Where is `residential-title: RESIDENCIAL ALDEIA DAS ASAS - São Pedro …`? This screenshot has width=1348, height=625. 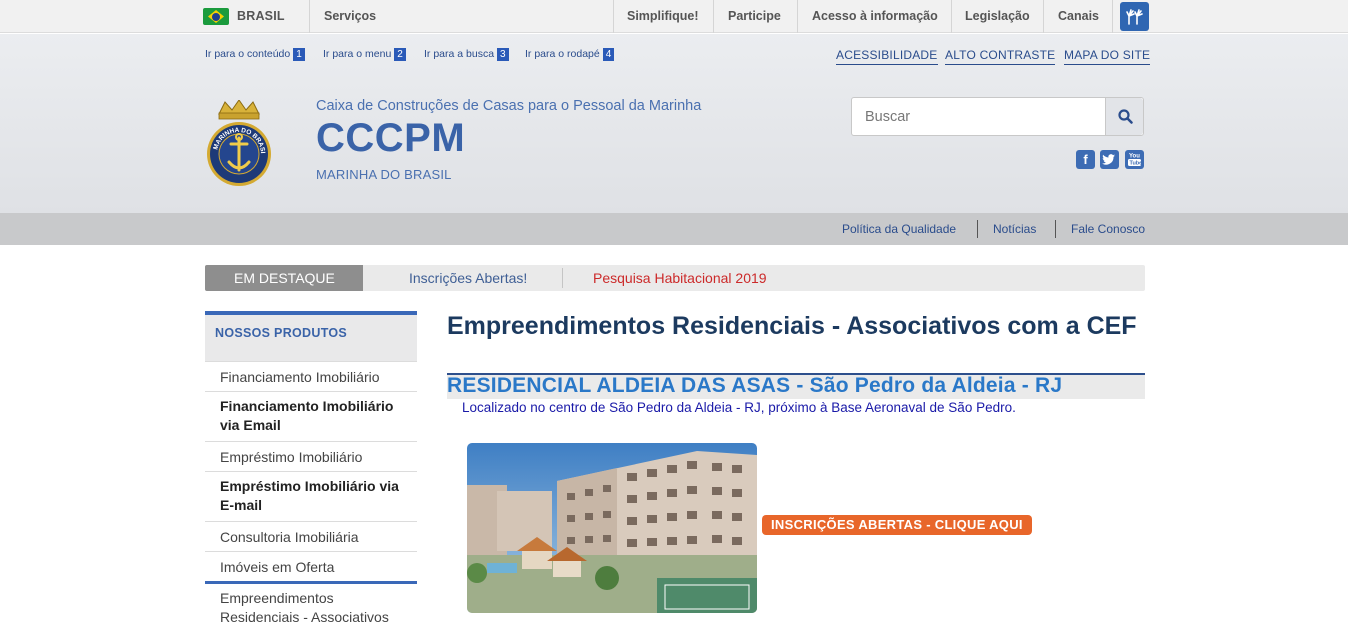 residential-title: RESIDENCIAL ALDEIA DAS ASAS - São Pedro … is located at coordinates (755, 385).